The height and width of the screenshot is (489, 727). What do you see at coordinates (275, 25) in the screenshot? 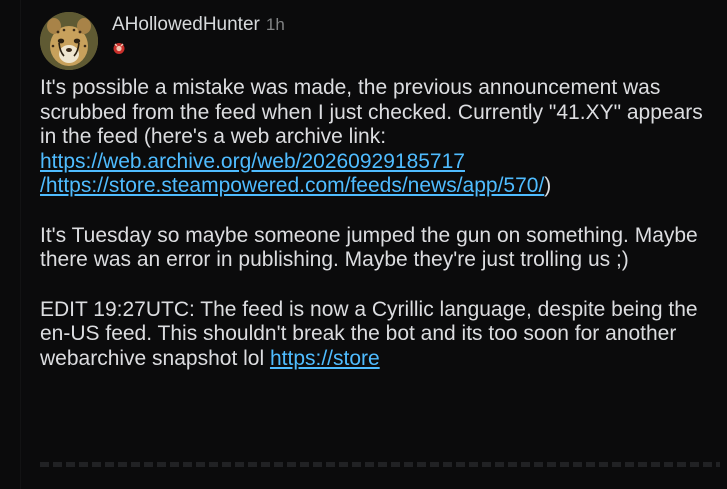
I see `timestamp: 1h` at bounding box center [275, 25].